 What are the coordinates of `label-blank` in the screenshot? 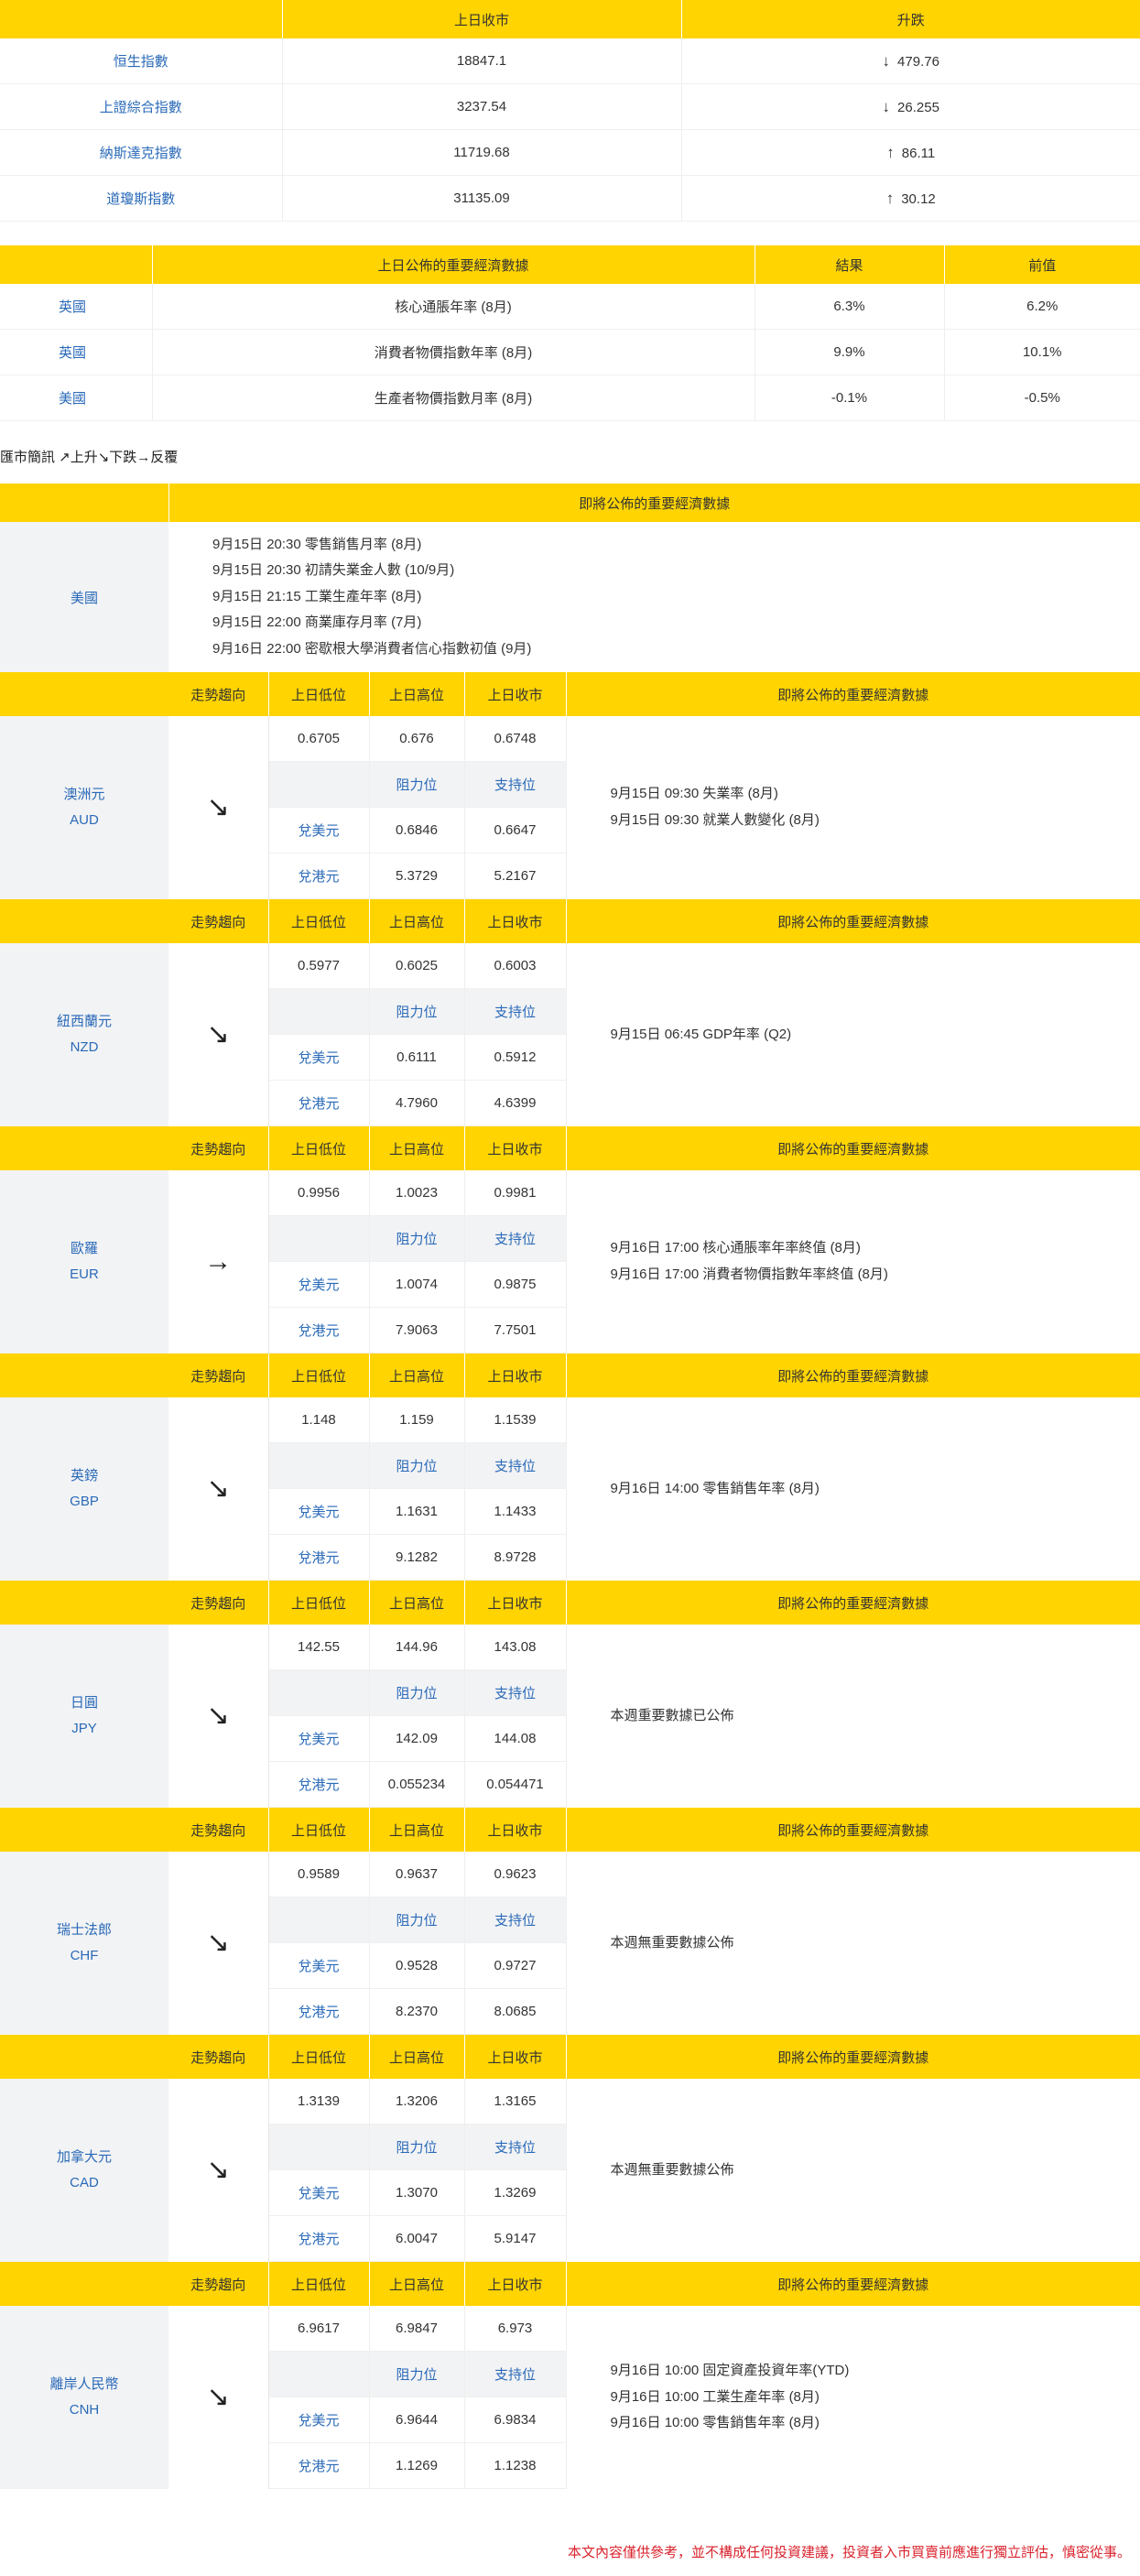 It's located at (319, 784).